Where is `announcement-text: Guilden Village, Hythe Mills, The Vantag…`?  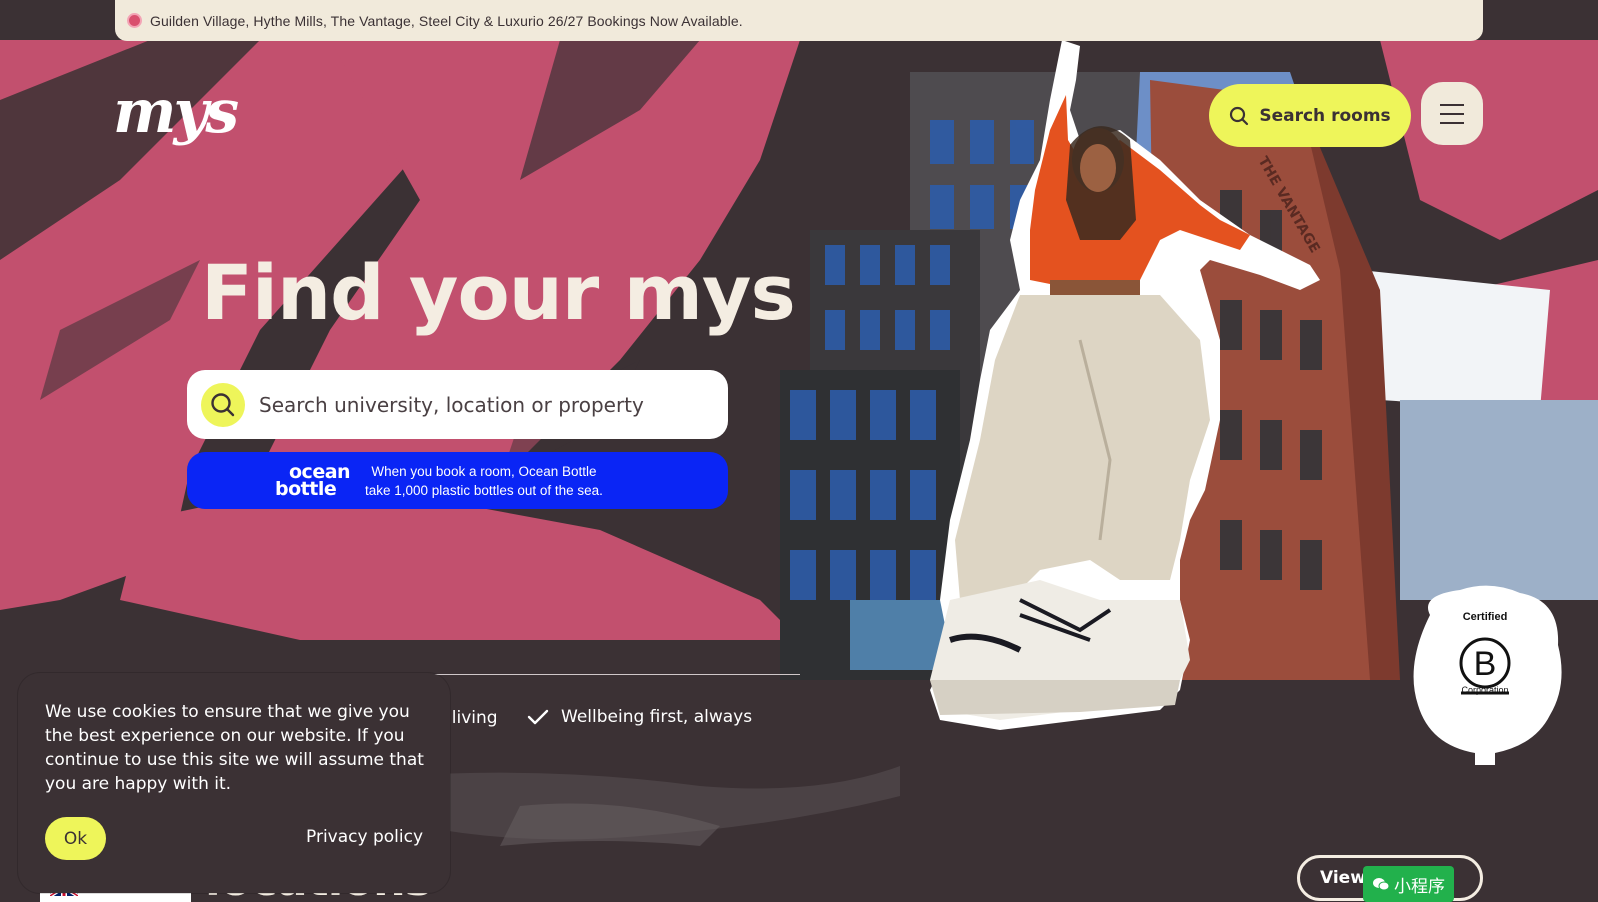 announcement-text: Guilden Village, Hythe Mills, The Vantag… is located at coordinates (446, 20).